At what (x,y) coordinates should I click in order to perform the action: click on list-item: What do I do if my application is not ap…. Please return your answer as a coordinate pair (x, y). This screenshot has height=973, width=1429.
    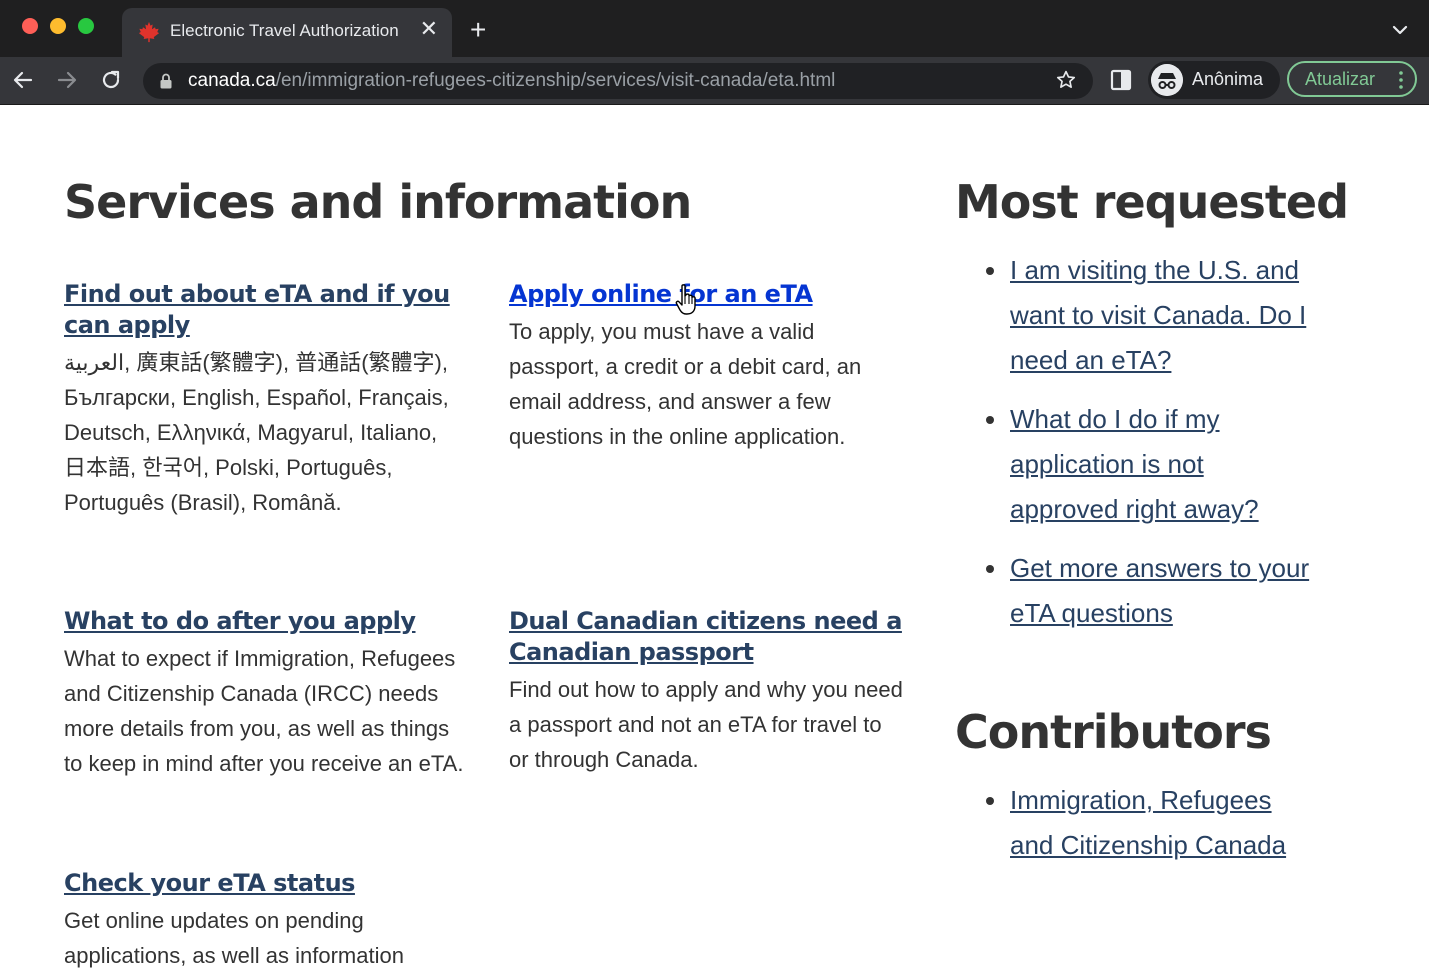
    Looking at the image, I should click on (1135, 464).